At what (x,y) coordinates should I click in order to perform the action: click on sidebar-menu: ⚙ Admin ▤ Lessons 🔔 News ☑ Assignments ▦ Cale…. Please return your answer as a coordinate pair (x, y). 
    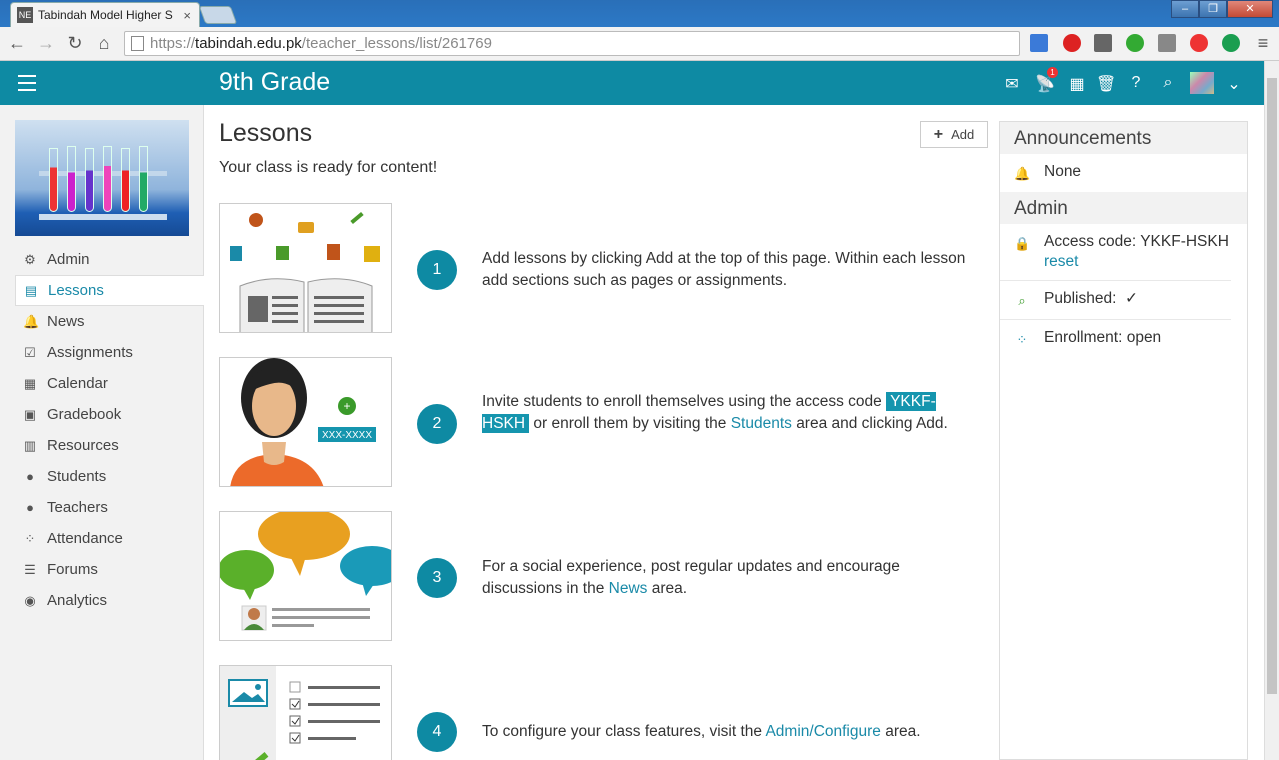
    Looking at the image, I should click on (109, 430).